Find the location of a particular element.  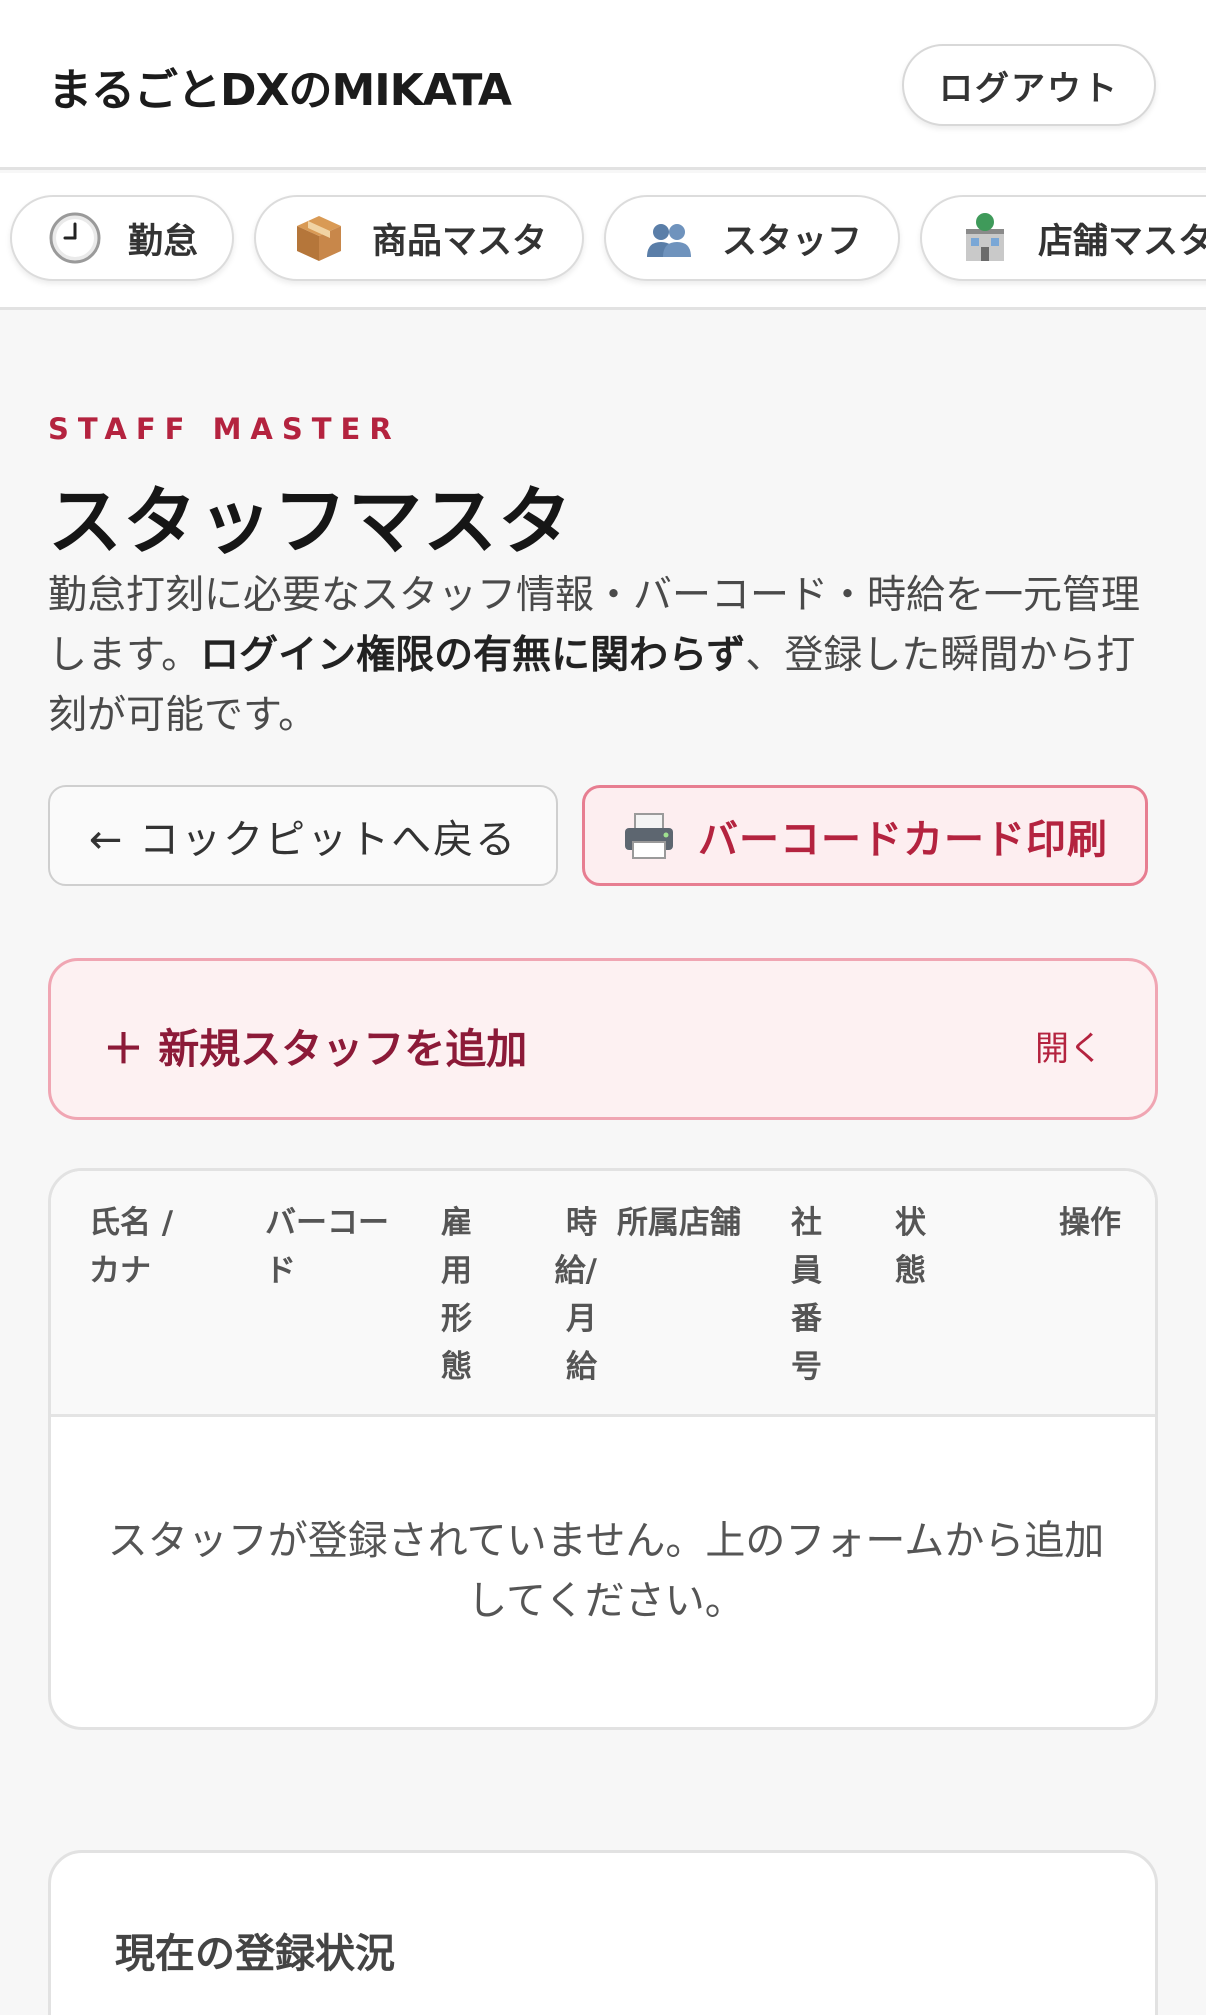

column-header-employee-number: 社員番号 is located at coordinates (806, 1295).